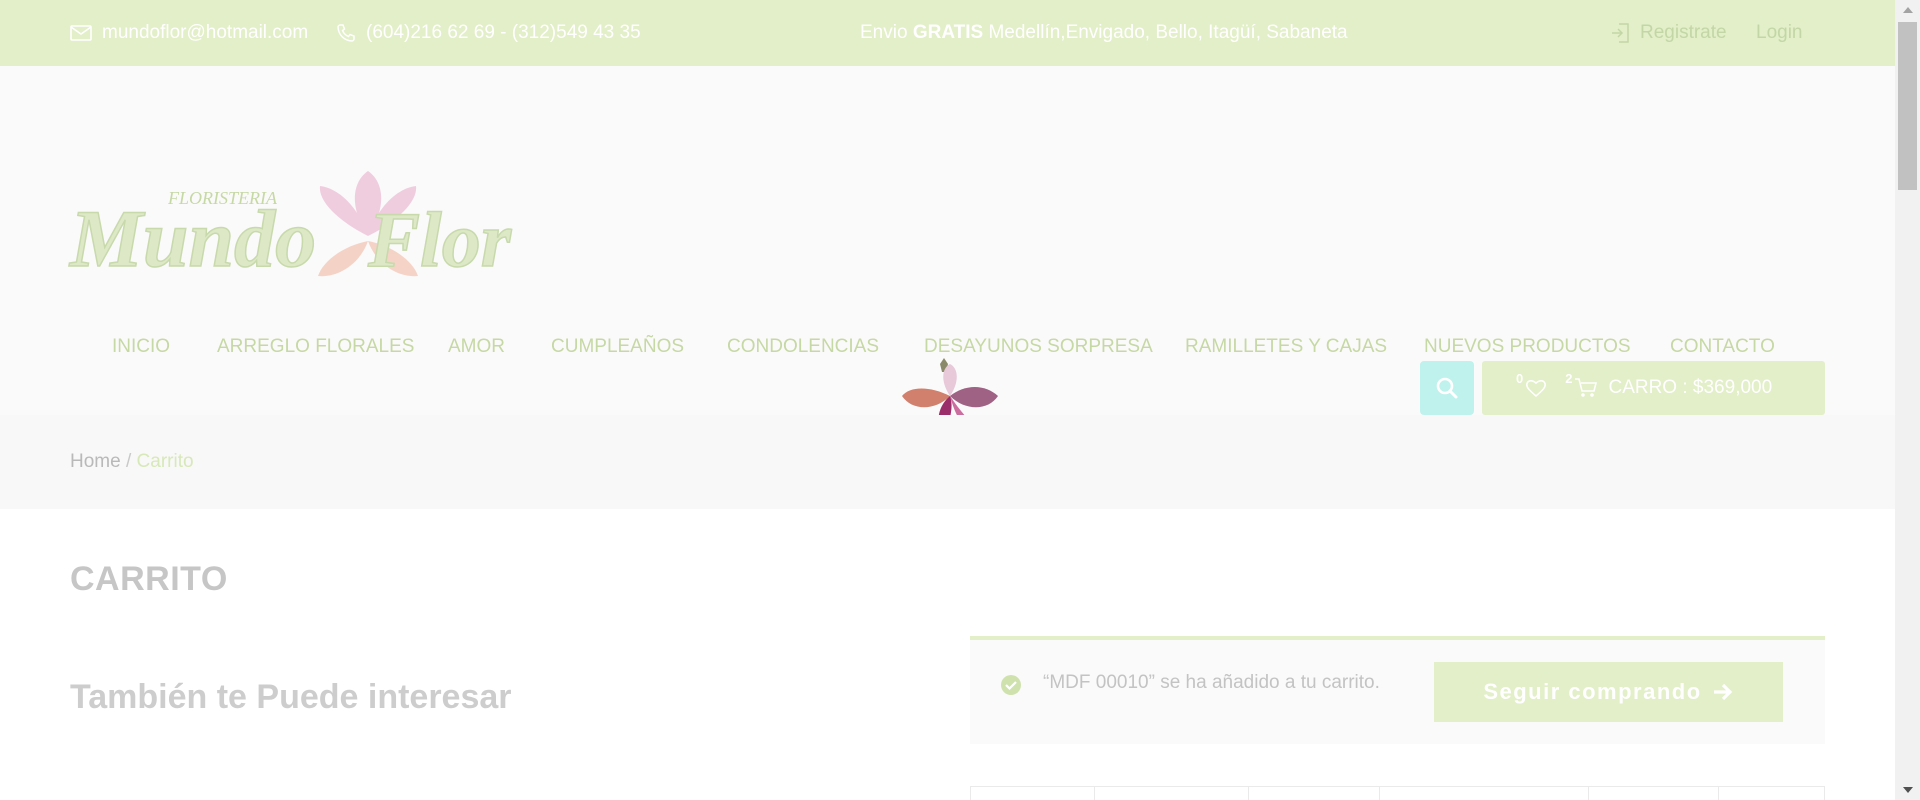 This screenshot has height=800, width=1920. I want to click on breadcrumb: Home / Carrito, so click(132, 462).